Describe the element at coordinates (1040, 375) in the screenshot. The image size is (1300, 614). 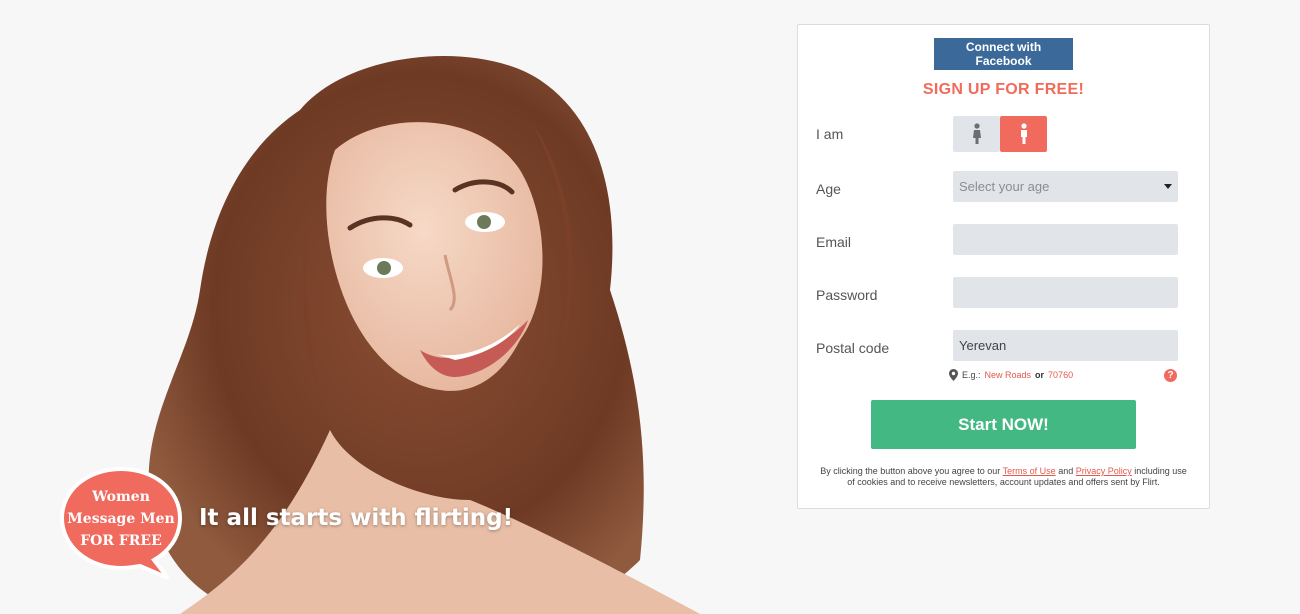
I see `hint-or: or` at that location.